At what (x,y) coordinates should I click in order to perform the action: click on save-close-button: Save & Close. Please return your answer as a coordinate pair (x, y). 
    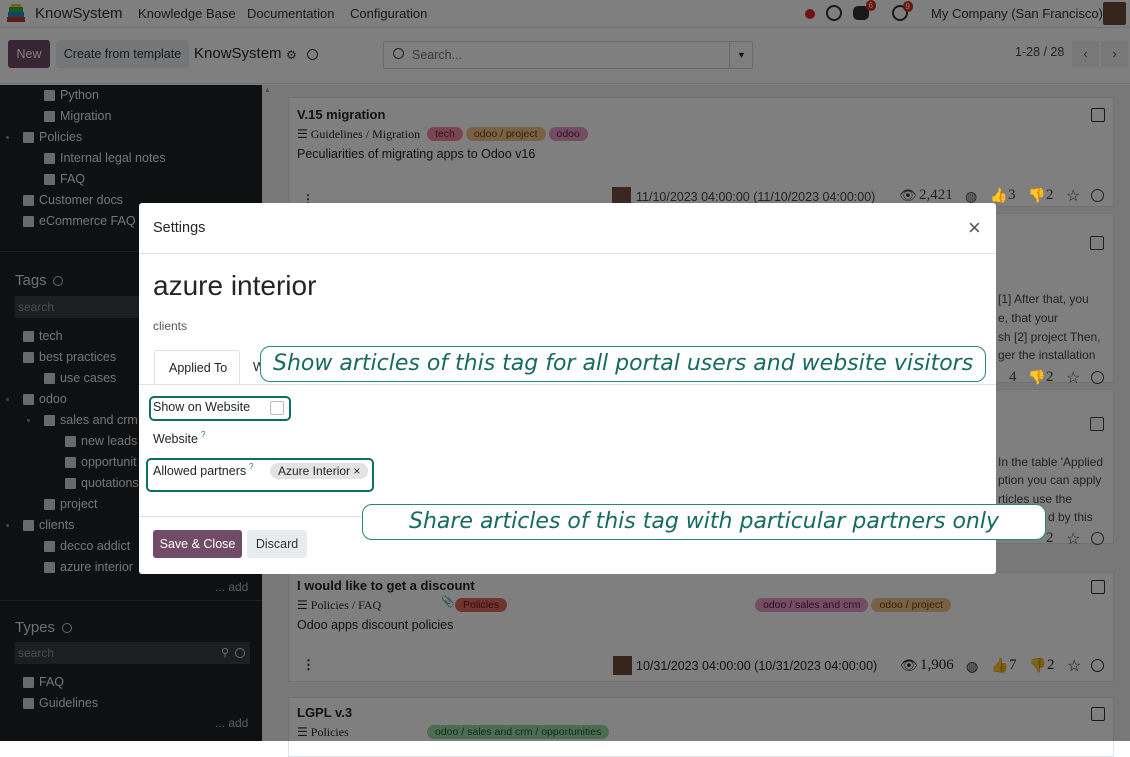
    Looking at the image, I should click on (197, 544).